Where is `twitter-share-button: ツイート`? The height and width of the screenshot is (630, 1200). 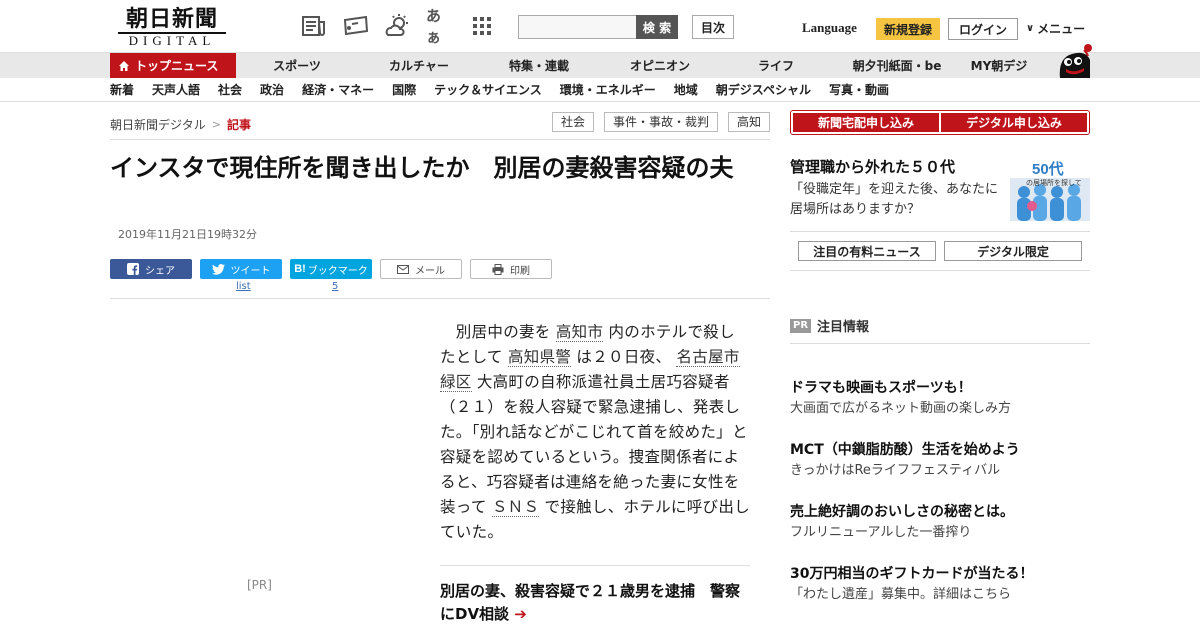 twitter-share-button: ツイート is located at coordinates (241, 269).